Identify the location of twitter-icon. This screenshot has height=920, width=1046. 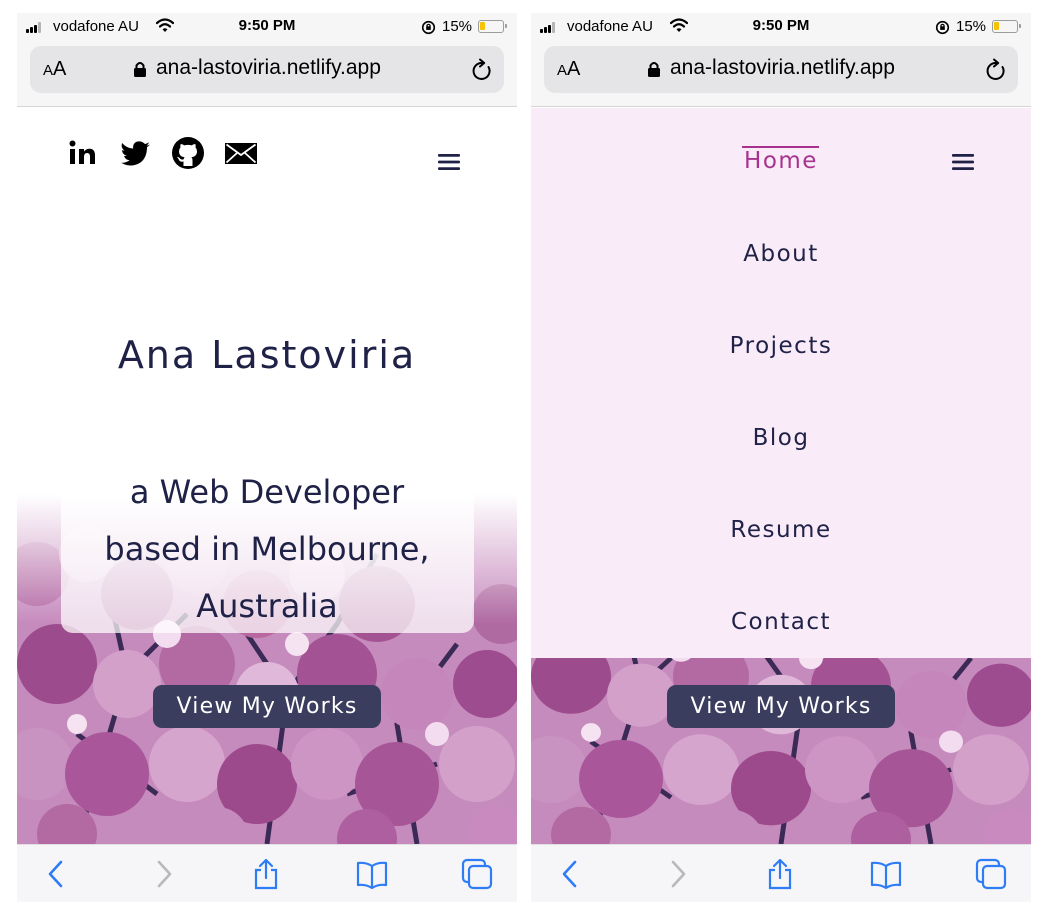
(136, 153).